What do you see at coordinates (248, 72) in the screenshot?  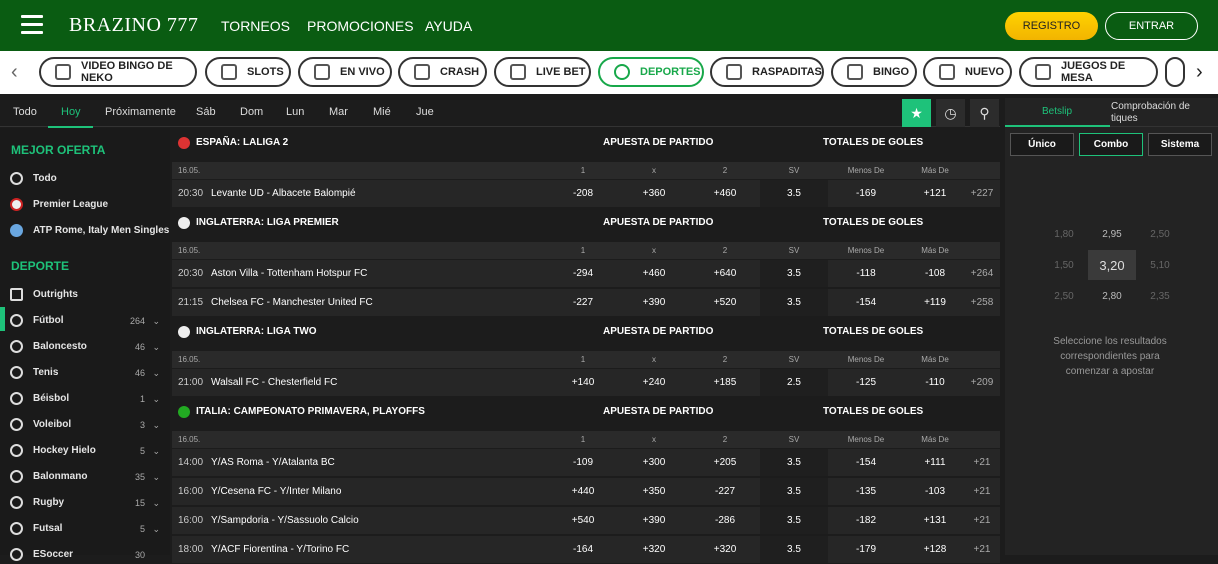 I see `category-slots: SLOTS` at bounding box center [248, 72].